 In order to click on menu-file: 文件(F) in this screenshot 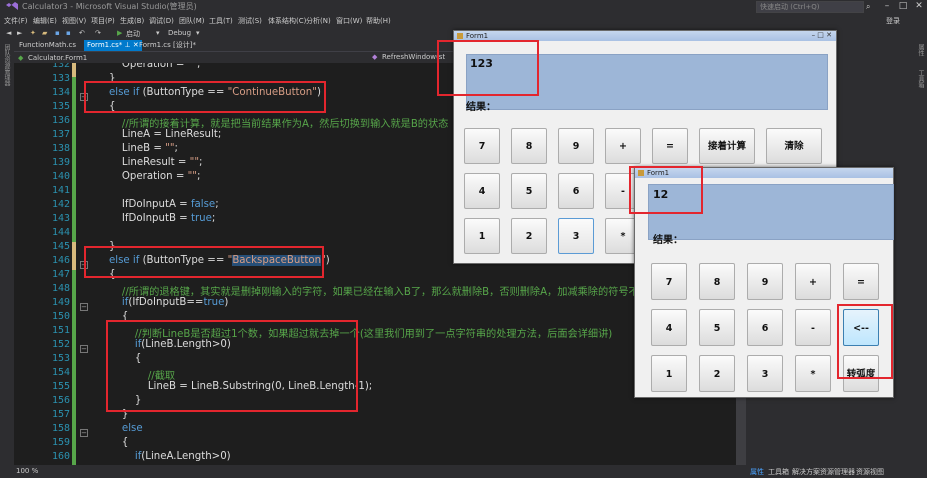, I will do `click(16, 21)`.